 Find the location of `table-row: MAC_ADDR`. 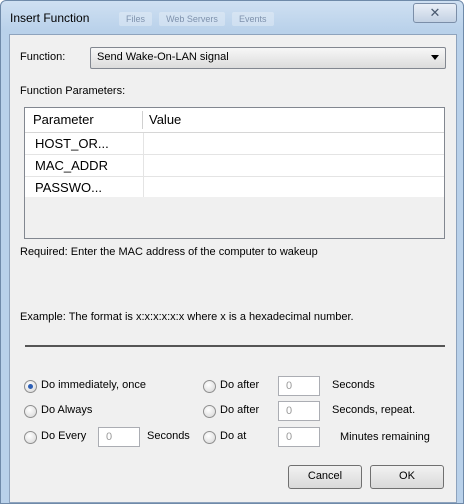

table-row: MAC_ADDR is located at coordinates (234, 166).